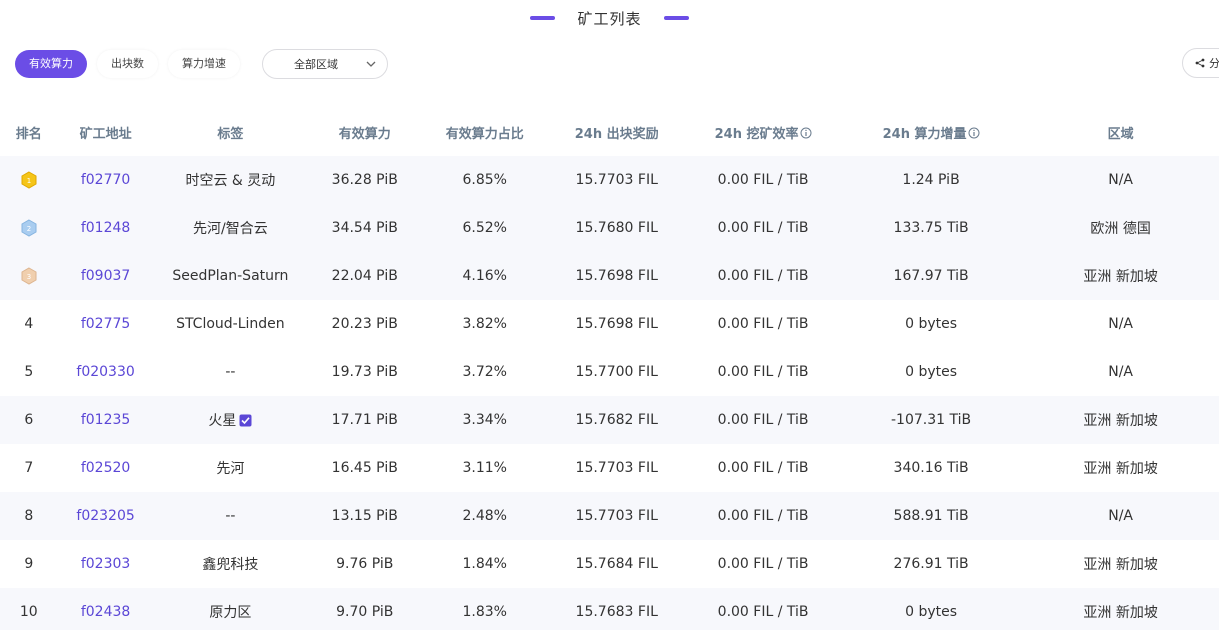  Describe the element at coordinates (484, 324) in the screenshot. I see `share-value: 3.82%` at that location.